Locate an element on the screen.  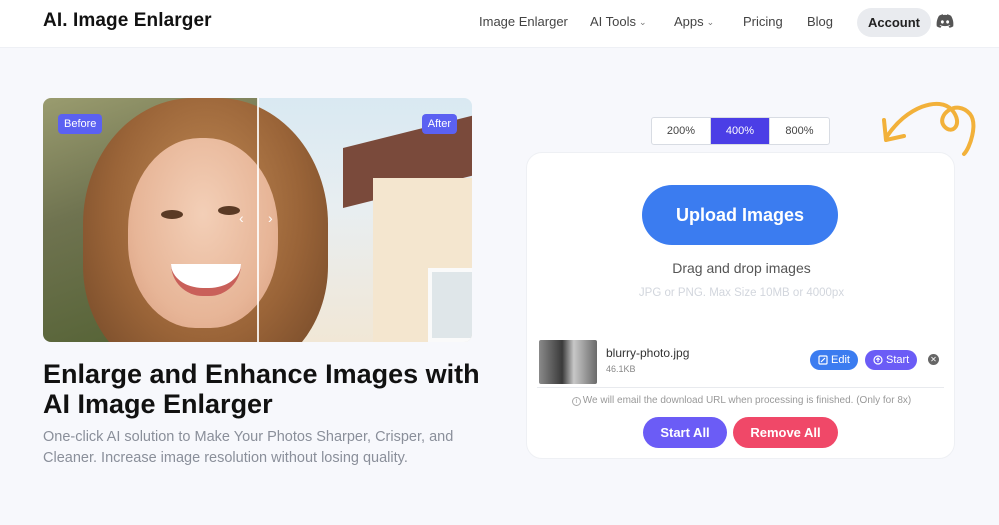
scale-selector: 200% 400% 800% is located at coordinates (740, 131).